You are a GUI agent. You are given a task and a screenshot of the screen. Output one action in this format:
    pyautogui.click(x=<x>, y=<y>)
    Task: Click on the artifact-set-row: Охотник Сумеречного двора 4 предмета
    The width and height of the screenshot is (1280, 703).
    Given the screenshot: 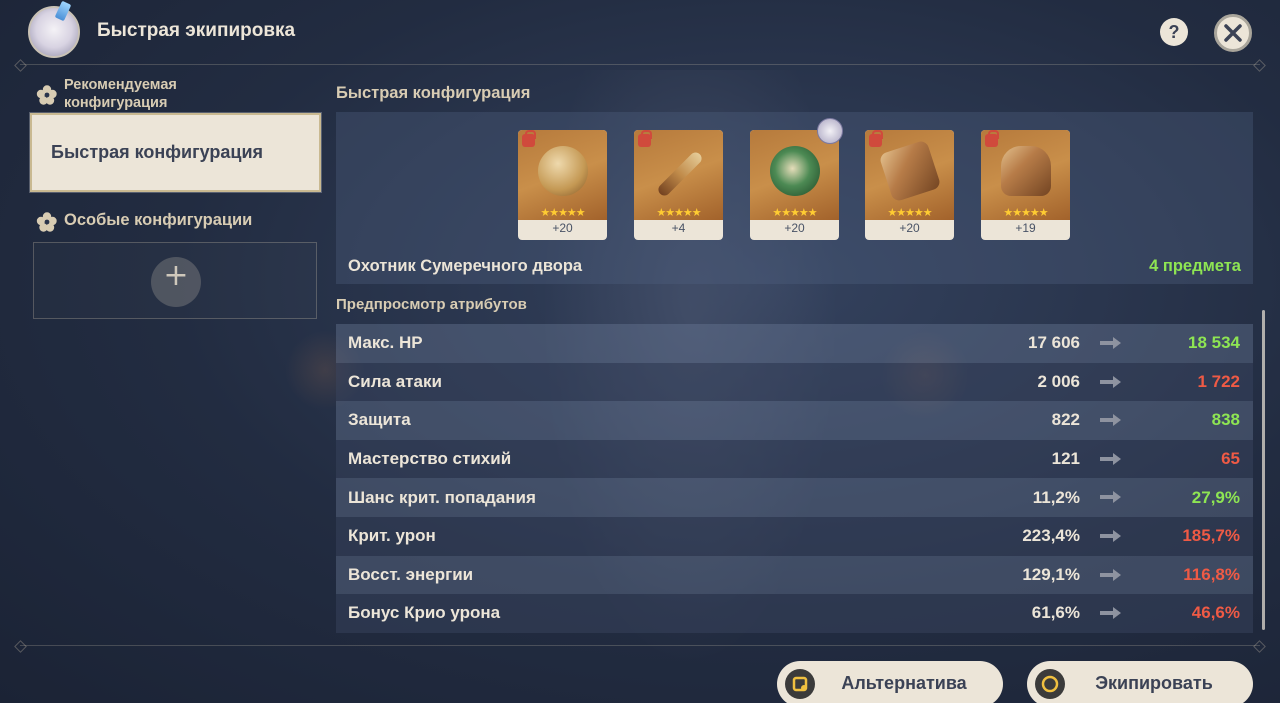 What is the action you would take?
    pyautogui.click(x=794, y=271)
    